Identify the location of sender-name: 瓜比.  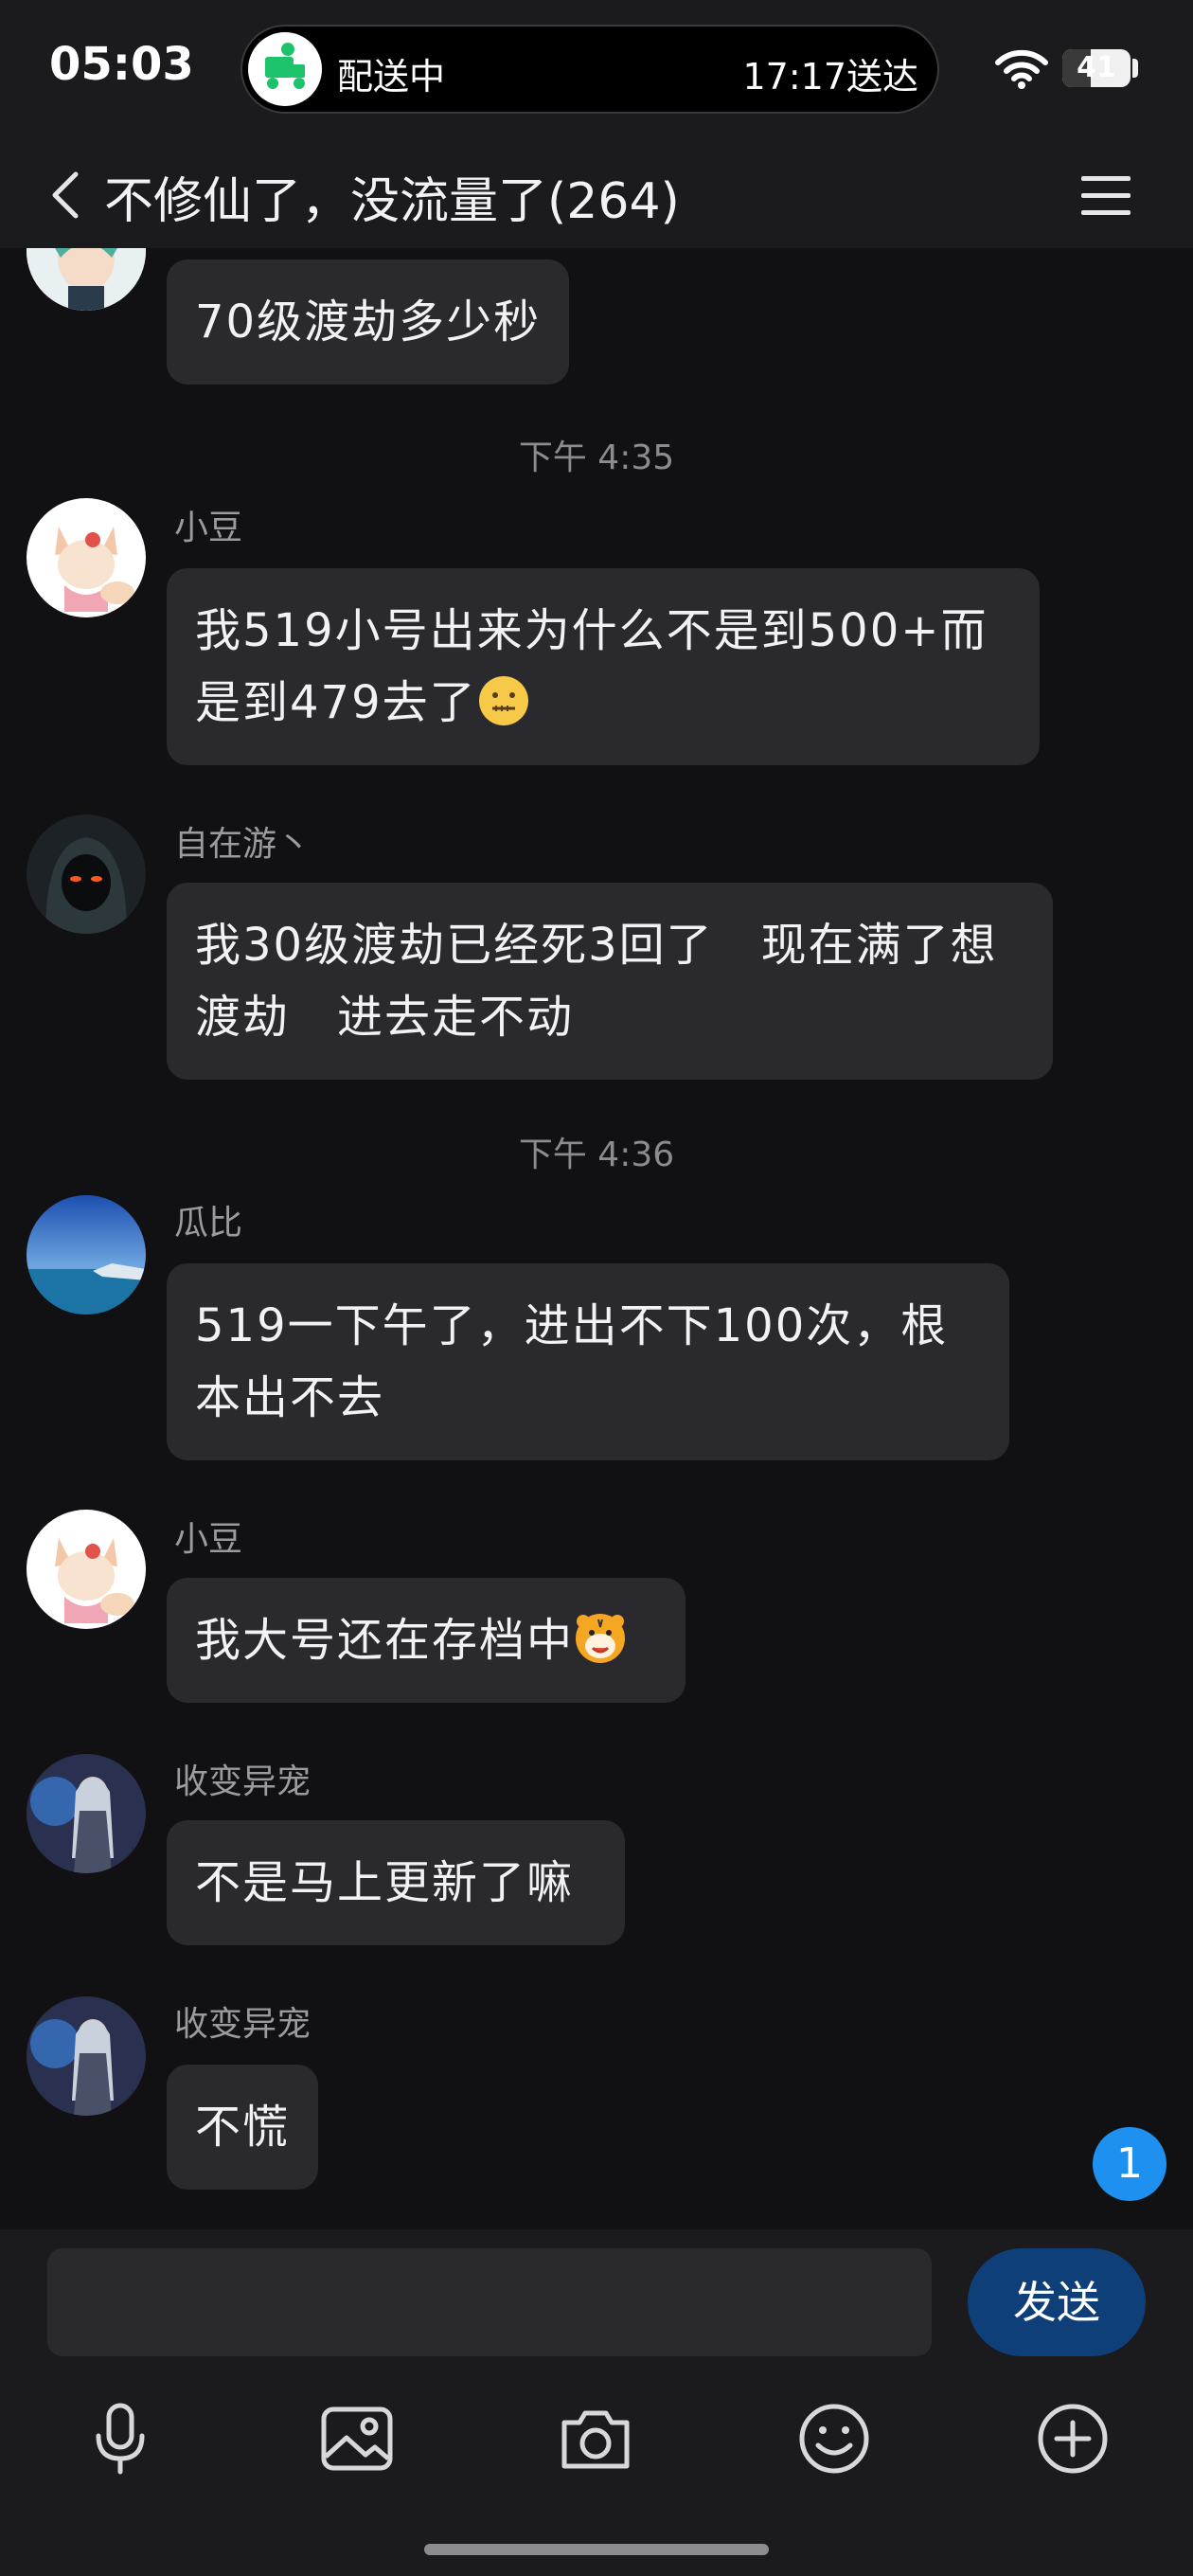
(208, 1223).